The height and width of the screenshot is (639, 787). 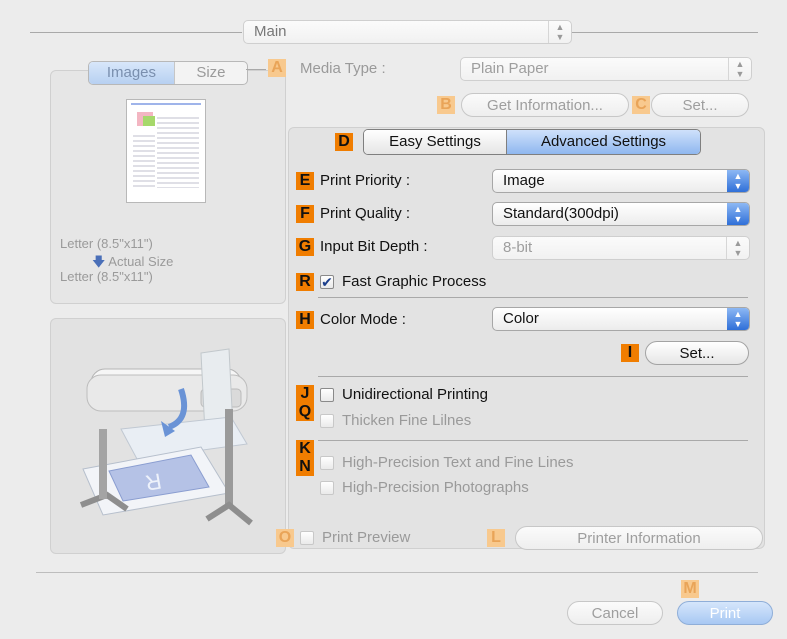 What do you see at coordinates (99, 261) in the screenshot?
I see `down-arrow-icon: 🡇` at bounding box center [99, 261].